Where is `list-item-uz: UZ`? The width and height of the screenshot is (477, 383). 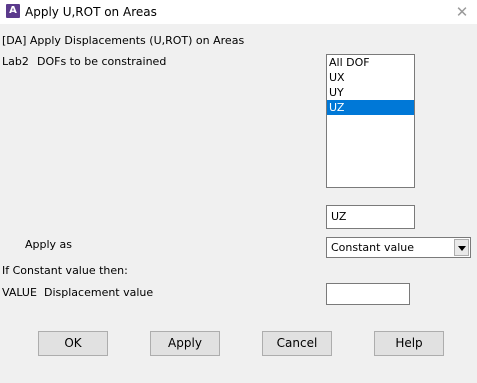 list-item-uz: UZ is located at coordinates (370, 107).